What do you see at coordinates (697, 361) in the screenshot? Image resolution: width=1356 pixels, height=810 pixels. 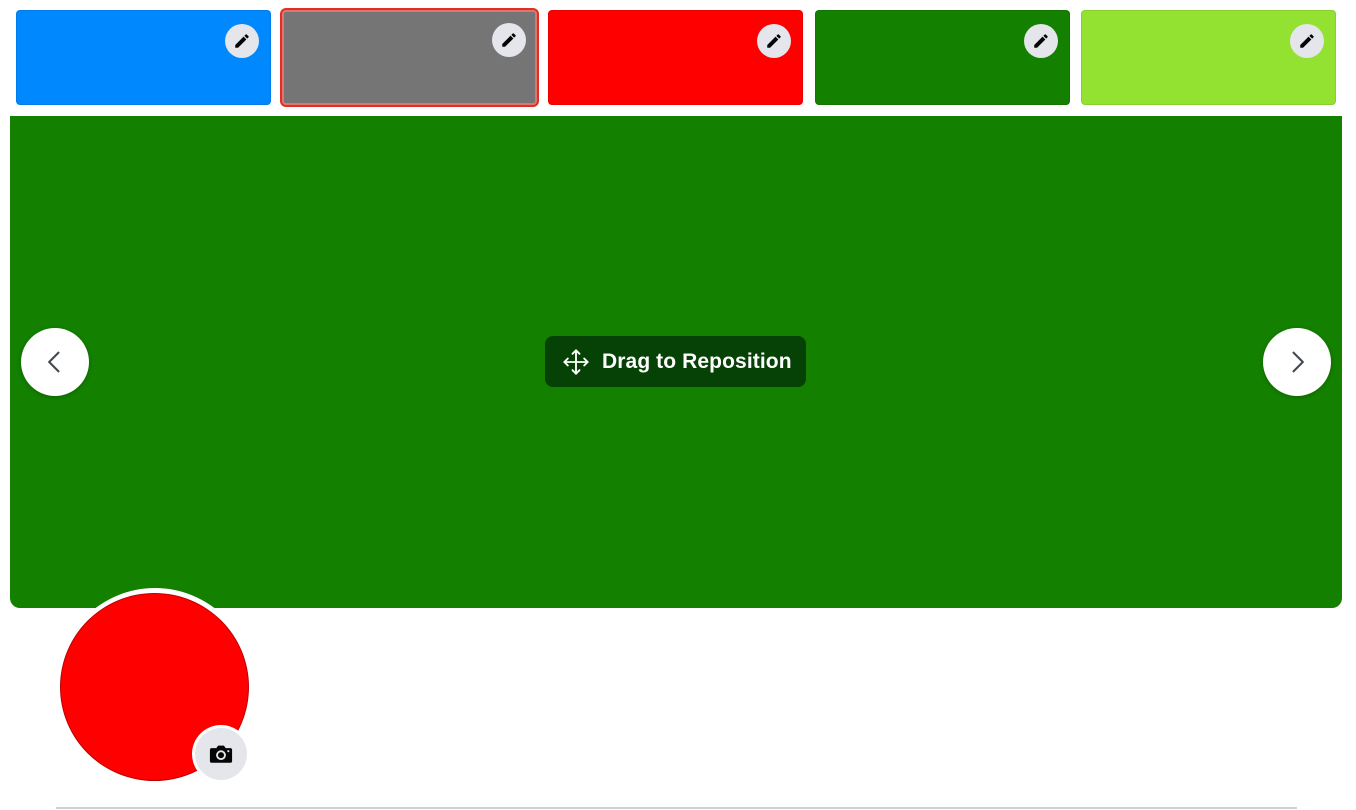 I see `drag-to-reposition-label: Drag to Reposition` at bounding box center [697, 361].